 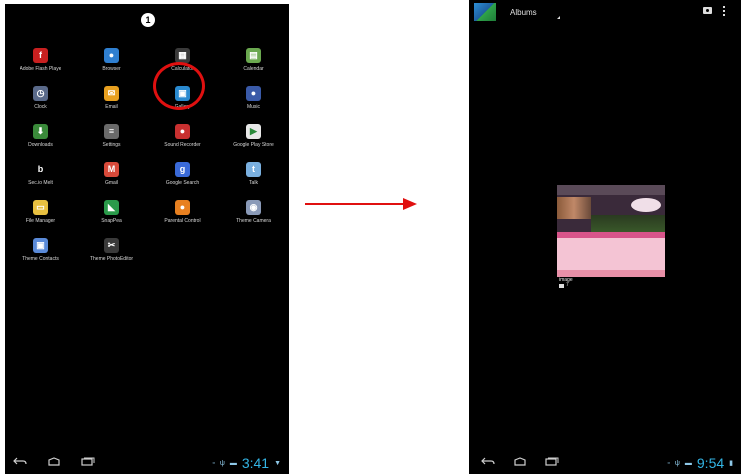 What do you see at coordinates (111, 169) in the screenshot?
I see `gmail-icon: M` at bounding box center [111, 169].